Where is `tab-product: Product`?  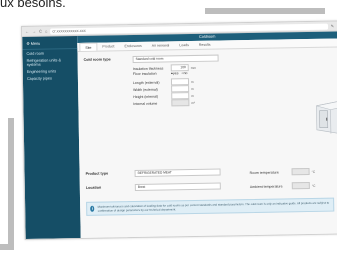
tab-product: Product is located at coordinates (108, 46).